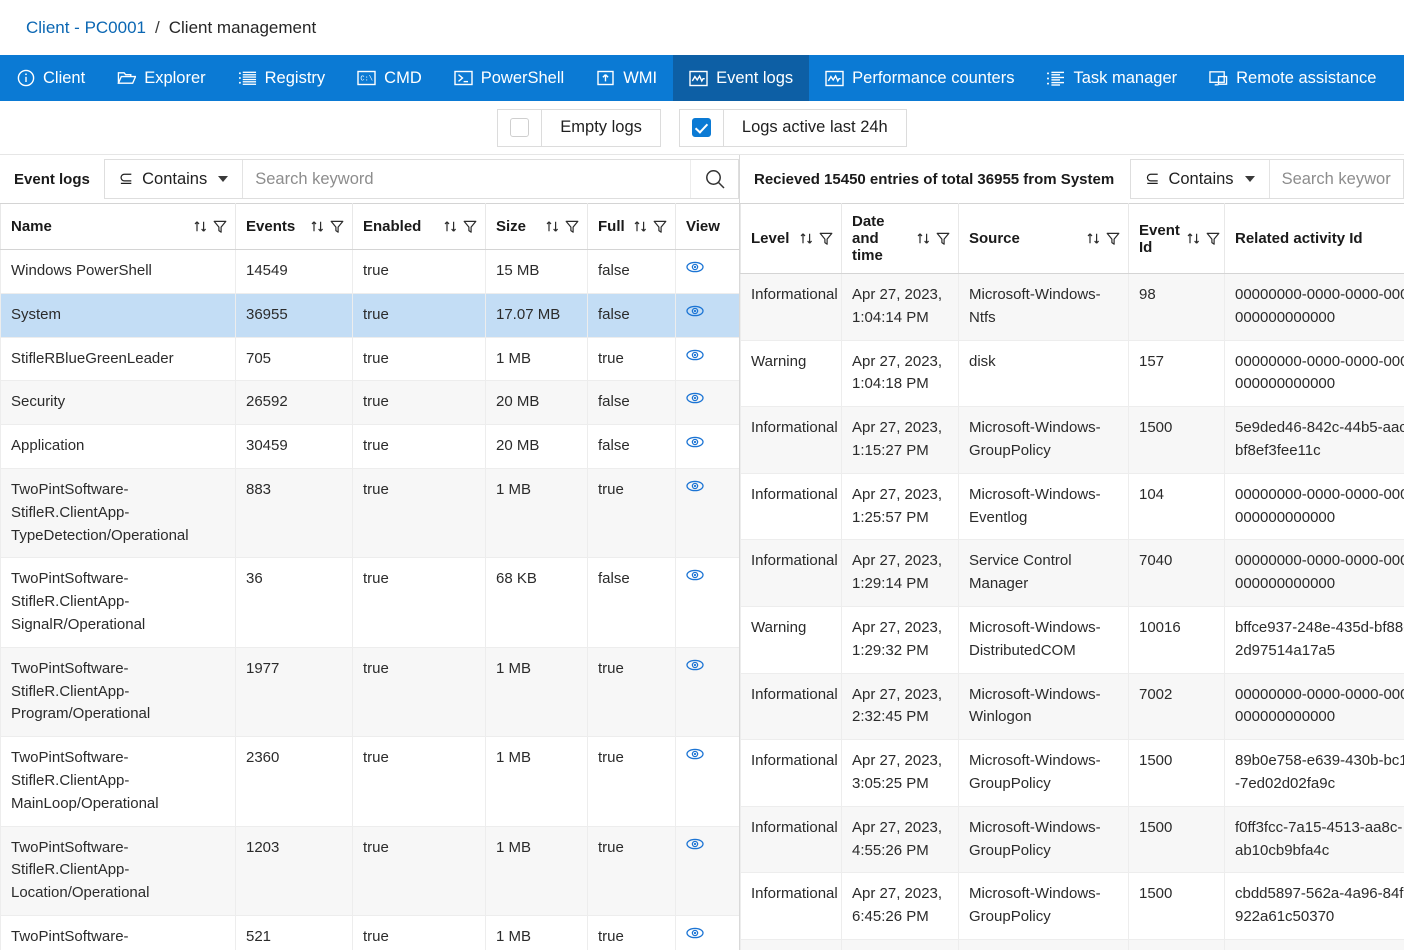 Image resolution: width=1404 pixels, height=950 pixels. What do you see at coordinates (1176, 307) in the screenshot?
I see `event-entry-eventid-cell: 98` at bounding box center [1176, 307].